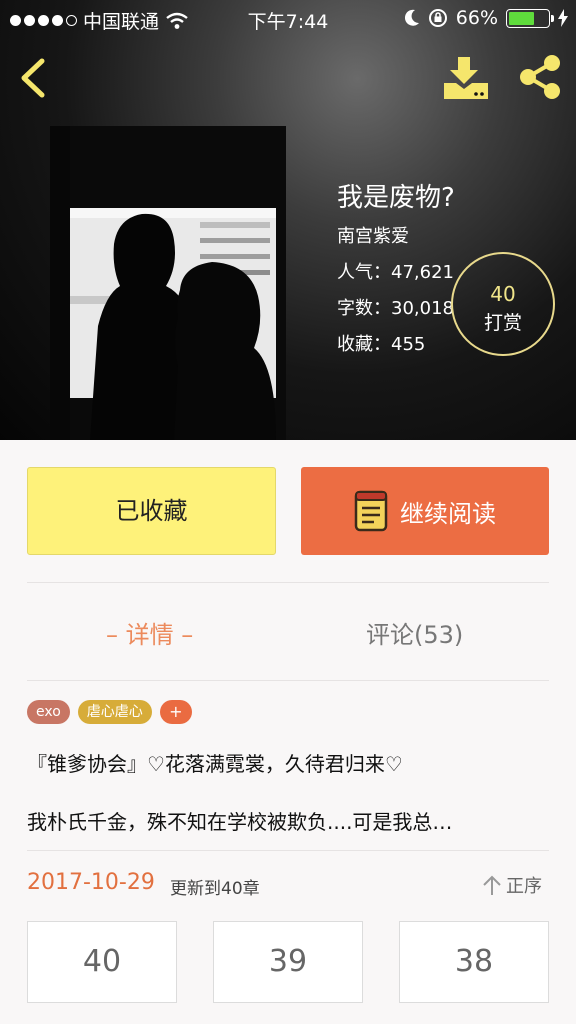  I want to click on share-button, so click(540, 77).